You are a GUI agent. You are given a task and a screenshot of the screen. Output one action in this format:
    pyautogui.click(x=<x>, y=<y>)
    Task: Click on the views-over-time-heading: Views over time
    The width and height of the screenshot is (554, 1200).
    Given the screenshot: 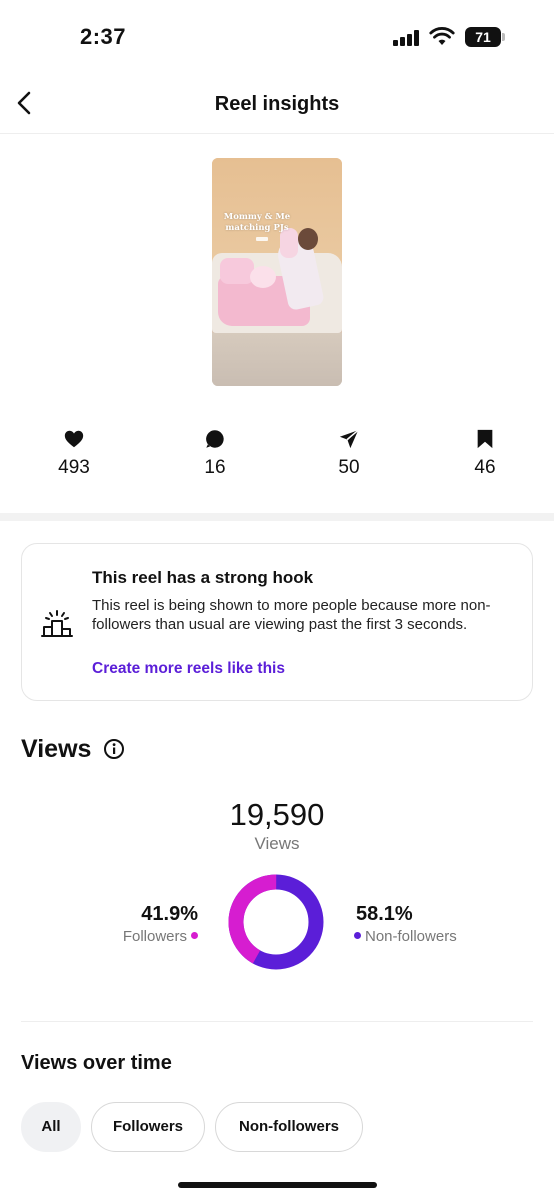 What is the action you would take?
    pyautogui.click(x=96, y=1063)
    